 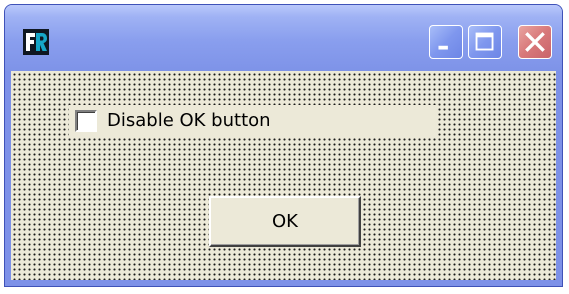 I want to click on close-button, so click(x=535, y=42).